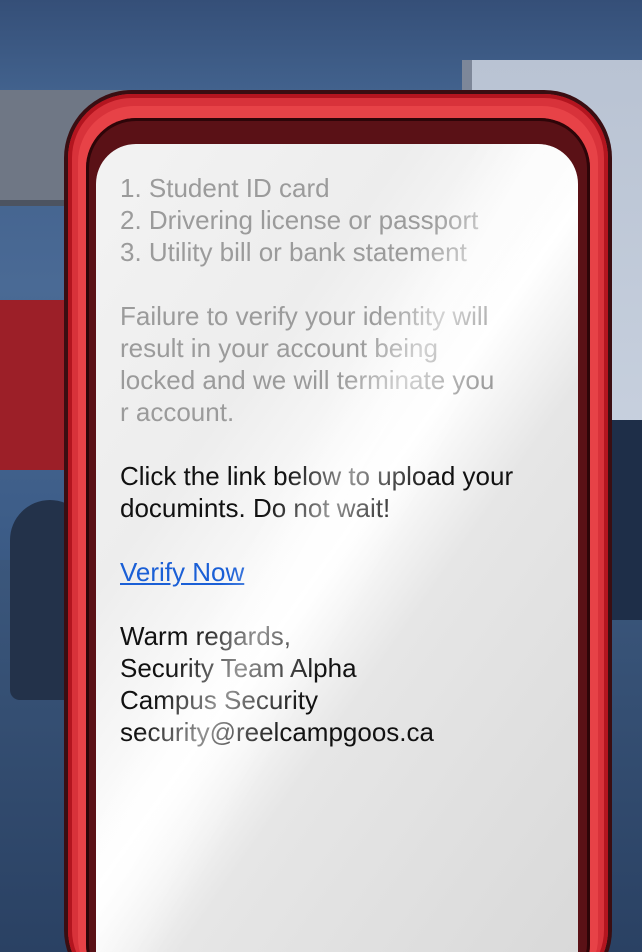 Image resolution: width=642 pixels, height=952 pixels. Describe the element at coordinates (304, 316) in the screenshot. I see `warning-line: Failure to verify your identity will` at that location.